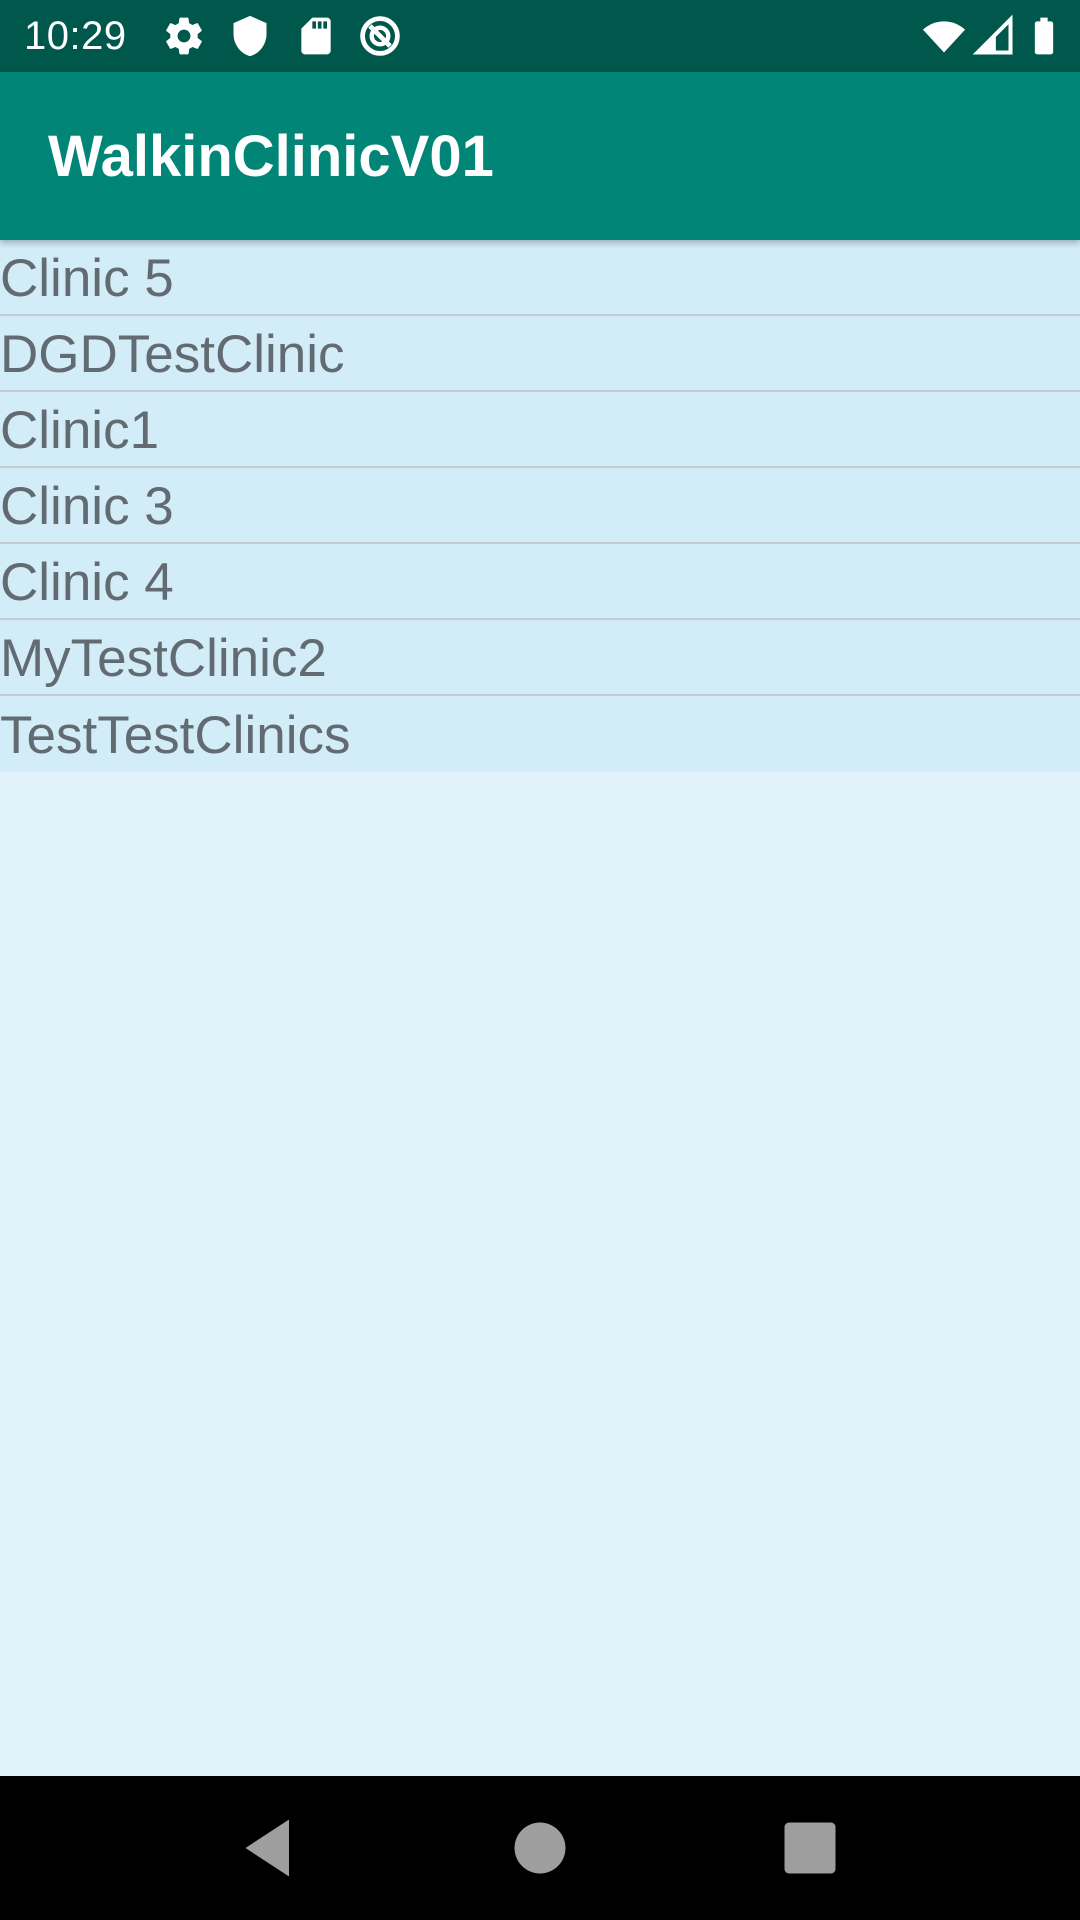  Describe the element at coordinates (944, 37) in the screenshot. I see `wifi-icon` at that location.